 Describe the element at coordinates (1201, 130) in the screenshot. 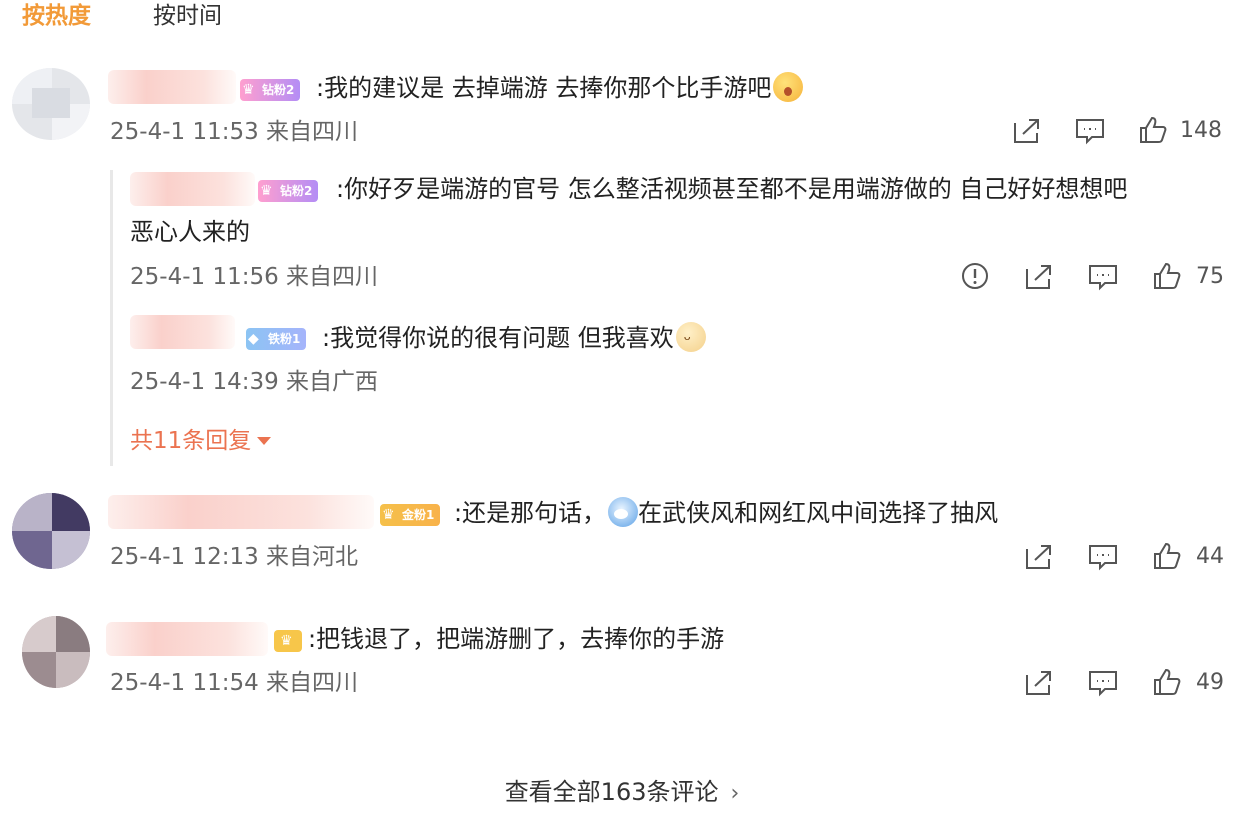

I see `like-count: 148` at that location.